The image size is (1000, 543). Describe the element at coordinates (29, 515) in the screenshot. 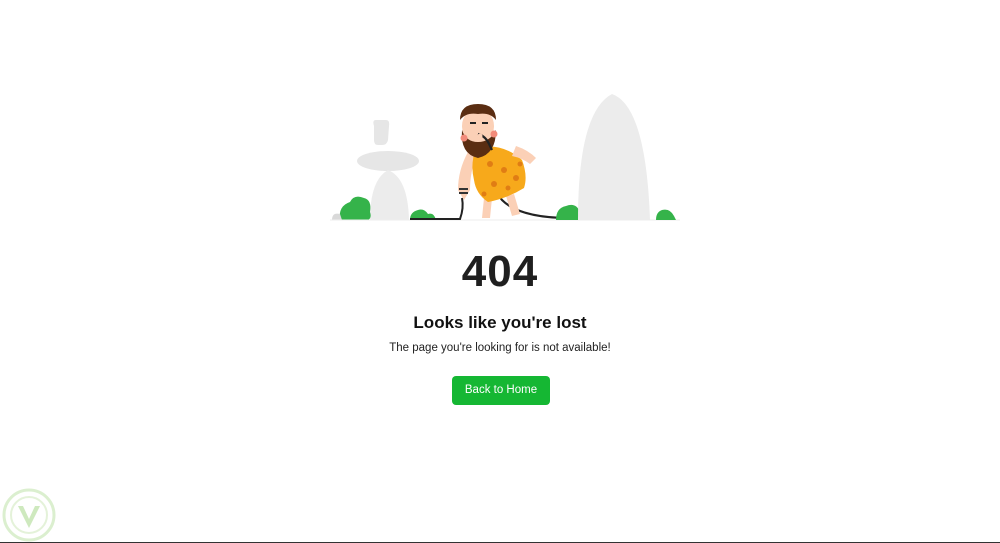

I see `watermark-logo-icon` at that location.